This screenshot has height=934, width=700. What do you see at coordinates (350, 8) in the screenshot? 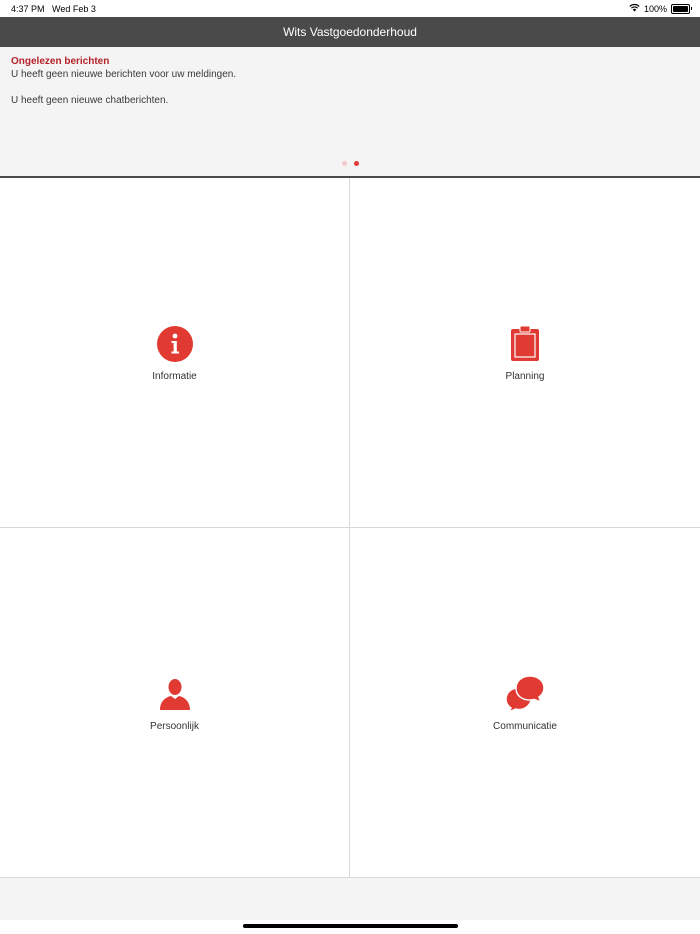
I see `status-bar: 4:37 PM Wed Feb 3 100%` at bounding box center [350, 8].